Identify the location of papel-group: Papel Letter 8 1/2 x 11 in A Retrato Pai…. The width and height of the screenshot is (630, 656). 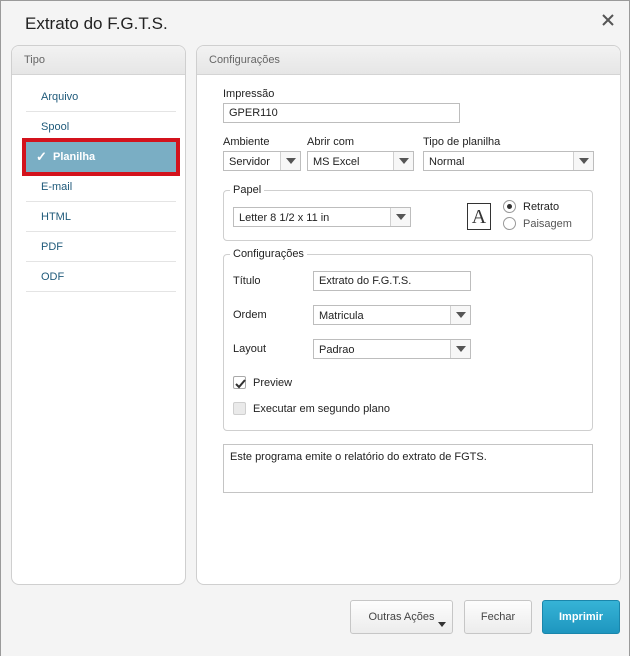
(408, 212).